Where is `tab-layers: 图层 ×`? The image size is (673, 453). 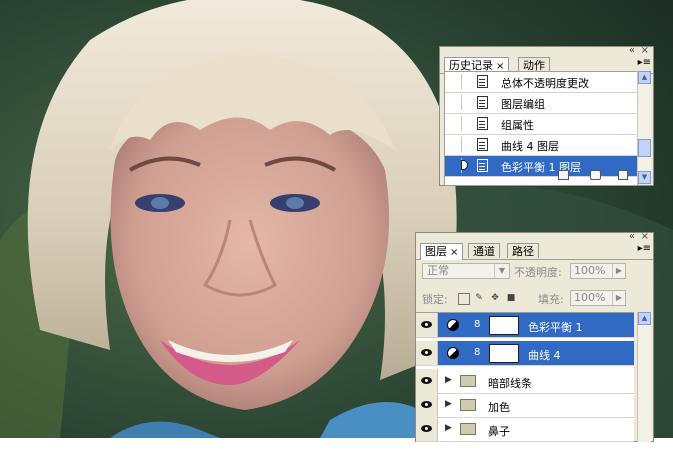 tab-layers: 图层 × is located at coordinates (442, 251).